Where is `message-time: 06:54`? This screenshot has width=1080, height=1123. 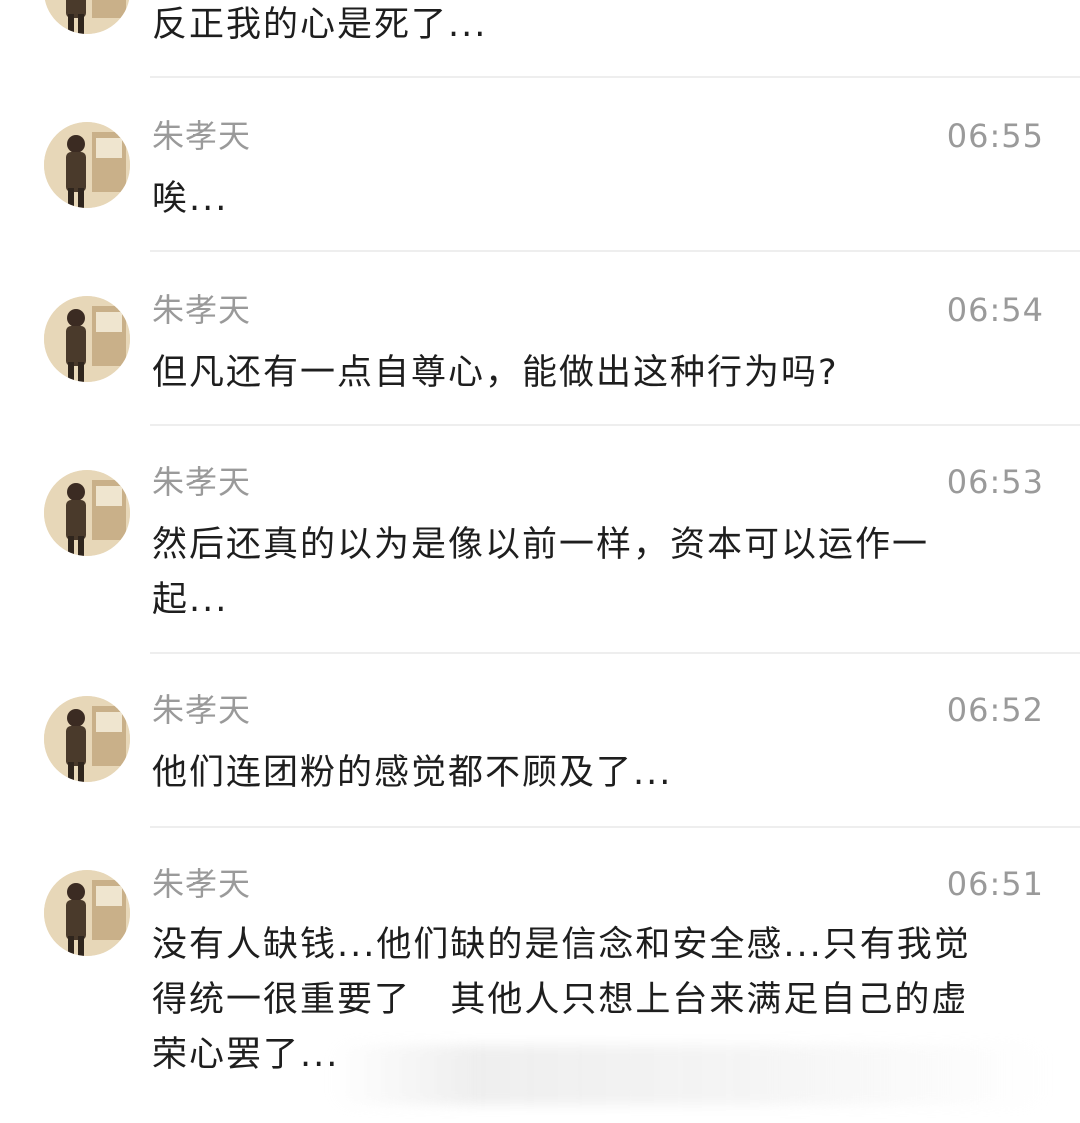 message-time: 06:54 is located at coordinates (995, 310).